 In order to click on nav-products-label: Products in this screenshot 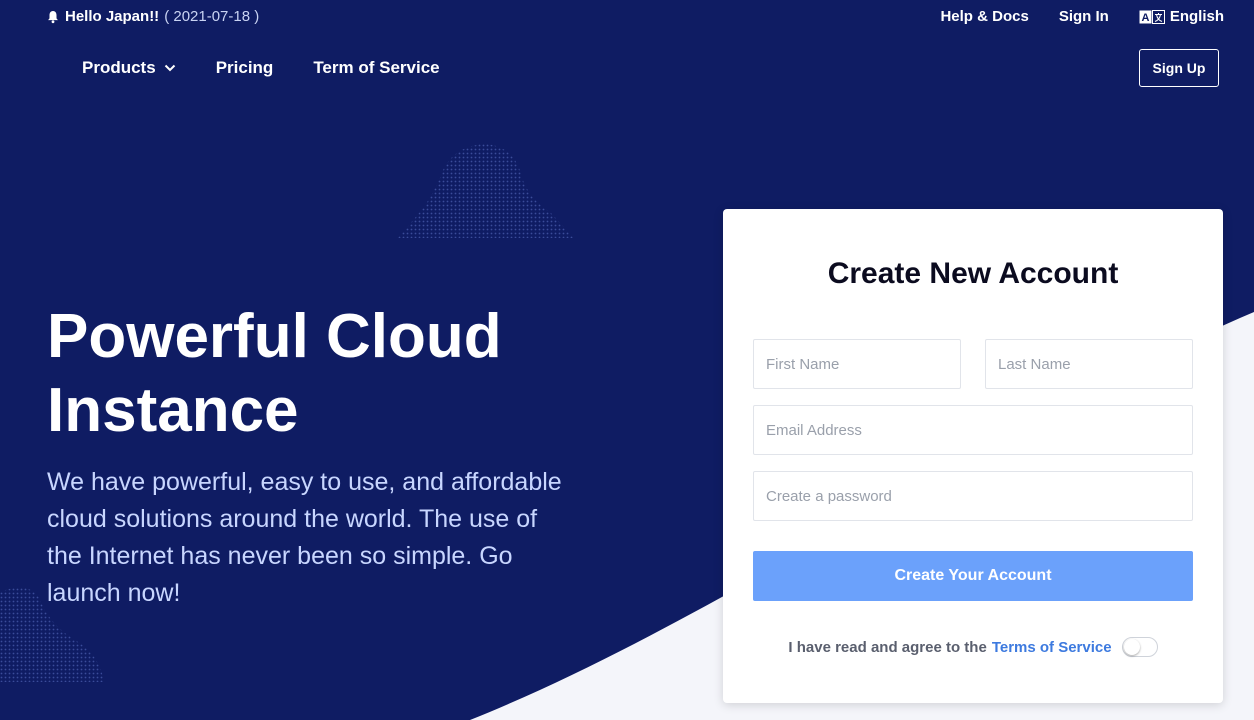, I will do `click(119, 67)`.